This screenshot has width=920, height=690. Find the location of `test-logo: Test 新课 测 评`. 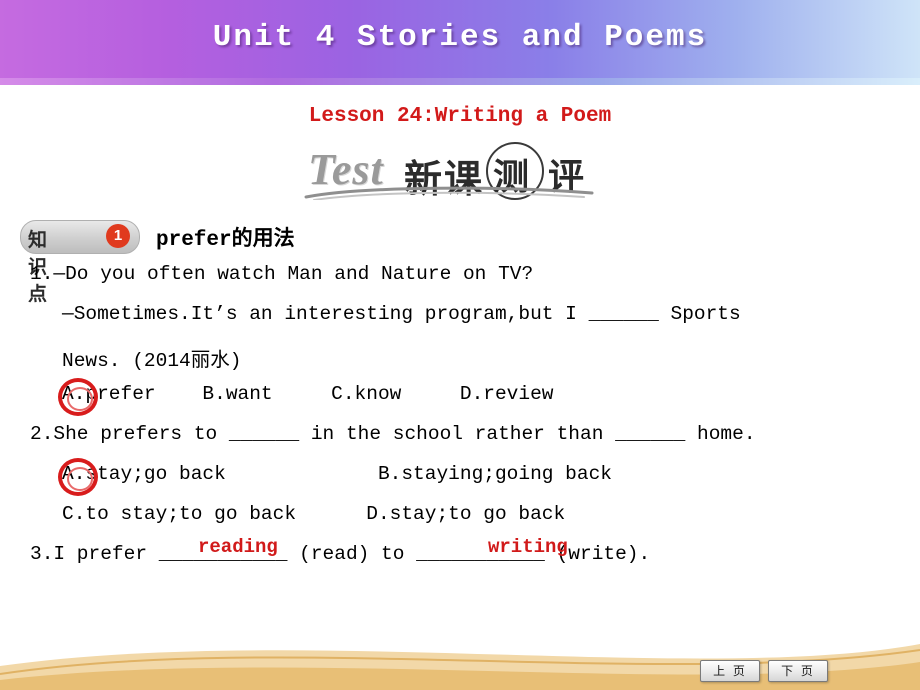

test-logo: Test 新课 测 评 is located at coordinates (460, 171).